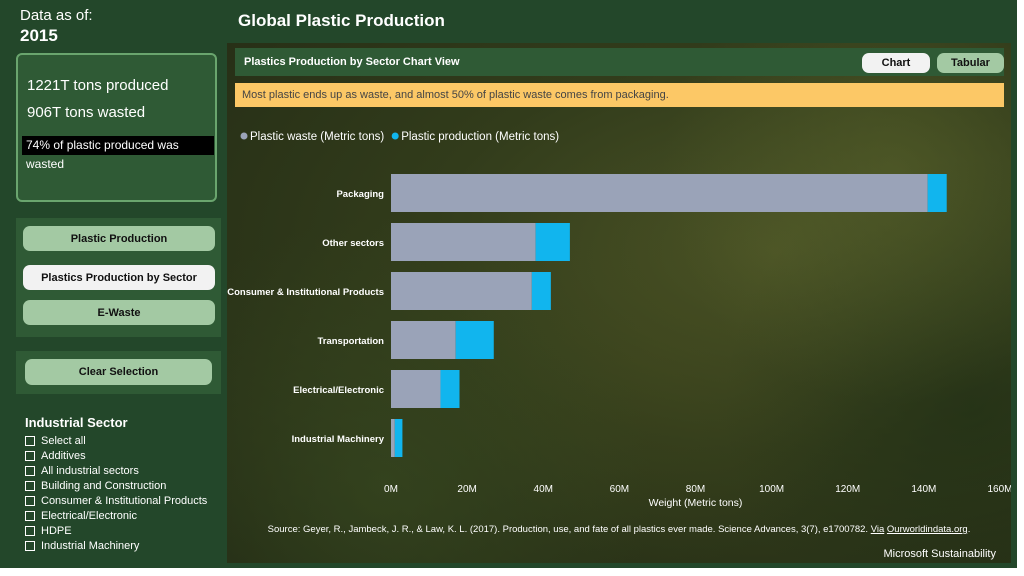  Describe the element at coordinates (619, 489) in the screenshot. I see `x-tick-label: 60M` at that location.